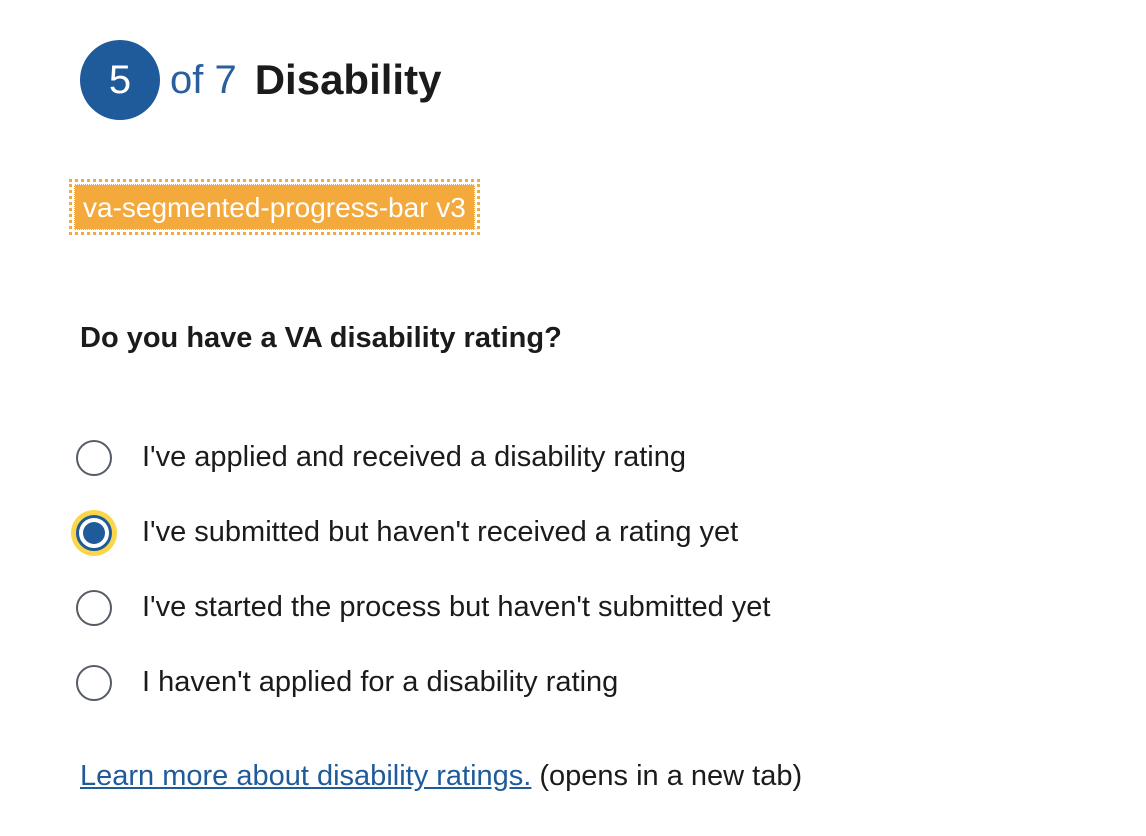  Describe the element at coordinates (274, 207) in the screenshot. I see `component-name-badge: va-segmented-progress-bar v3` at that location.